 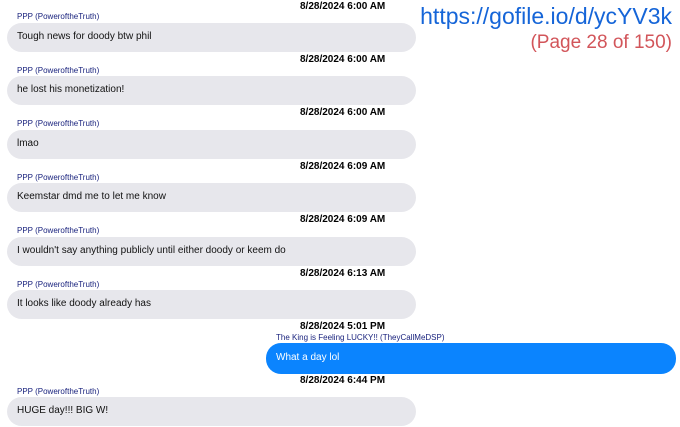 I want to click on incoming-message-bubble: Keemstar dmd me to let me know, so click(x=211, y=197).